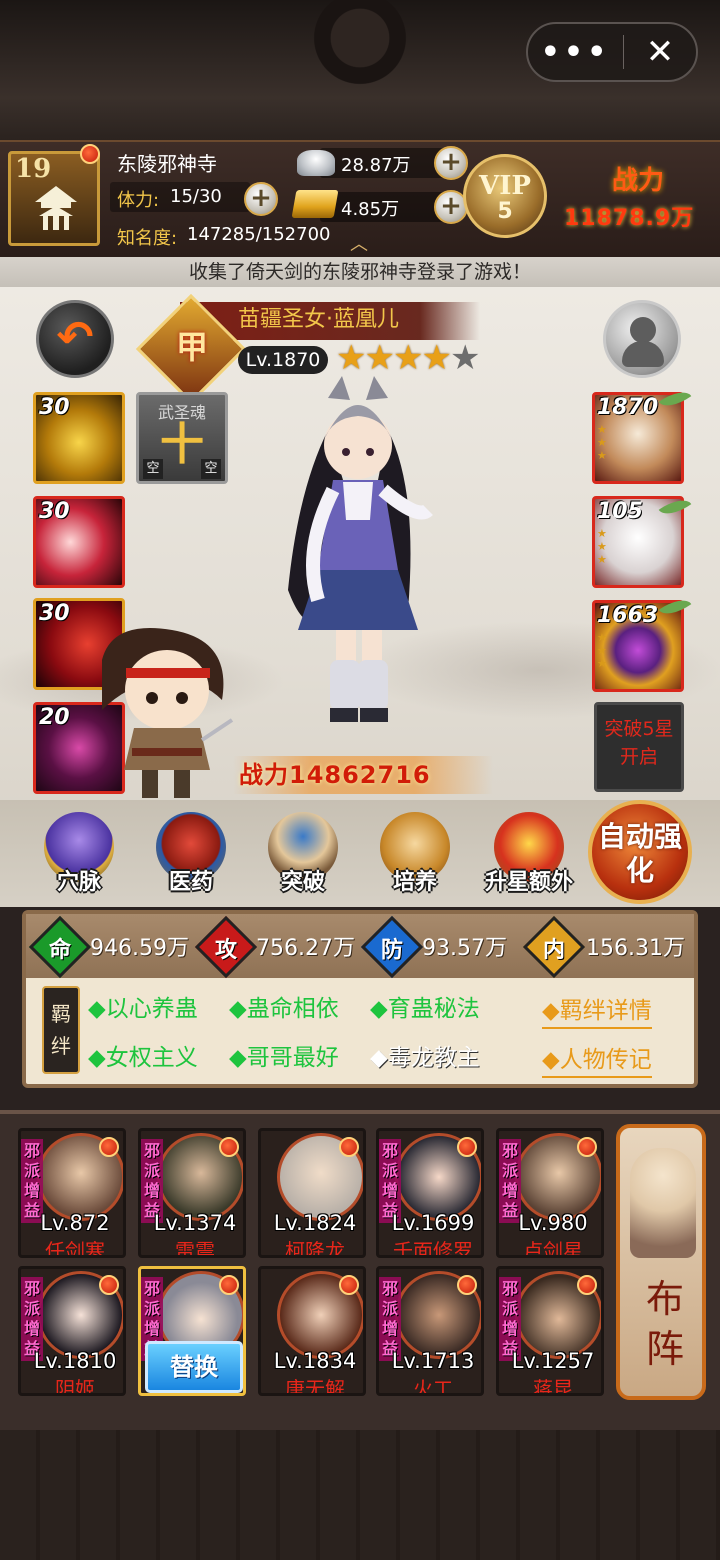  What do you see at coordinates (370, 209) in the screenshot?
I see `gold-value: 4.85万` at bounding box center [370, 209].